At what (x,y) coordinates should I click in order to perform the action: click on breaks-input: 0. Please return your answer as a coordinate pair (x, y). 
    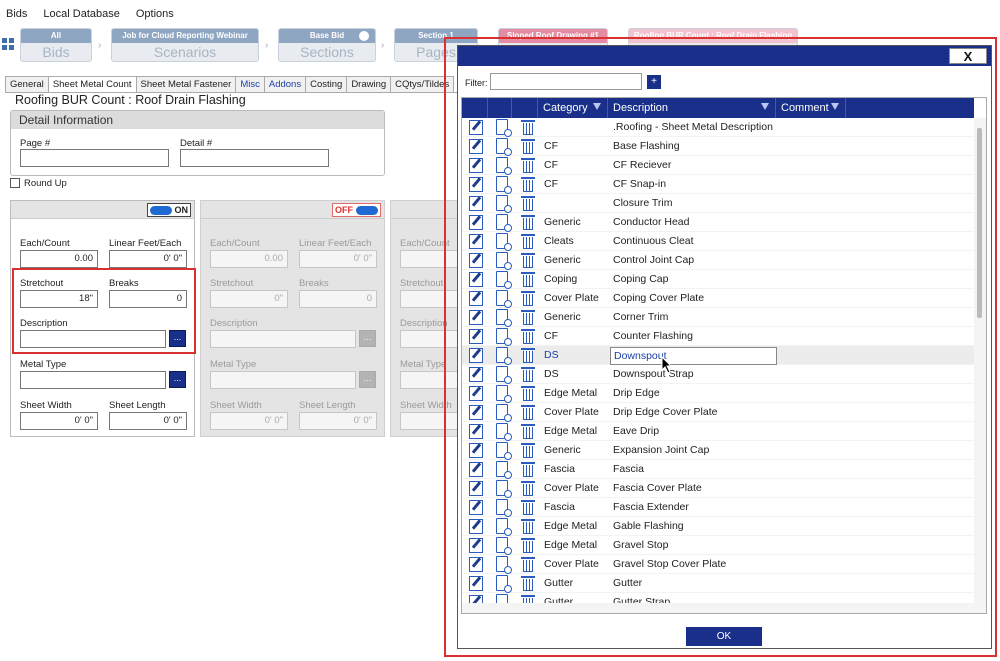
    Looking at the image, I should click on (338, 299).